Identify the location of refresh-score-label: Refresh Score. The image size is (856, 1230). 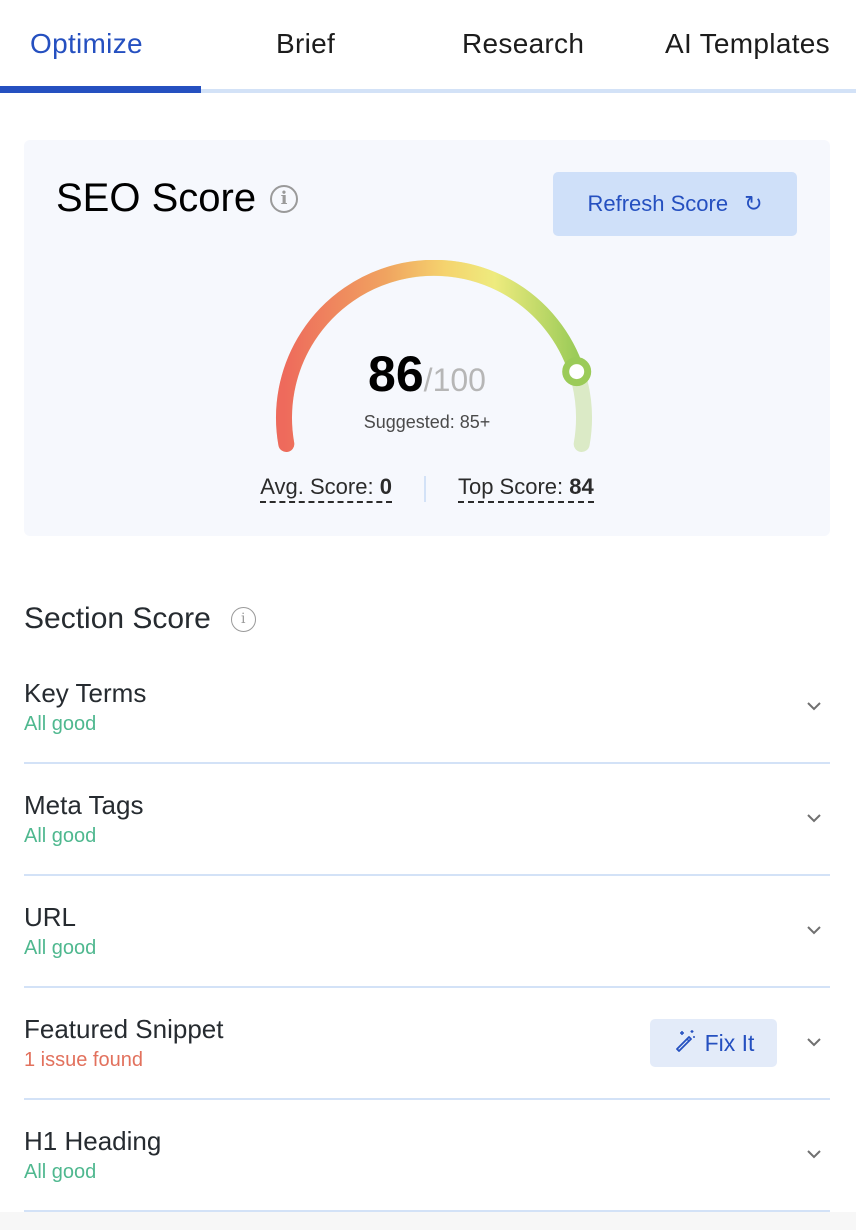
(658, 203).